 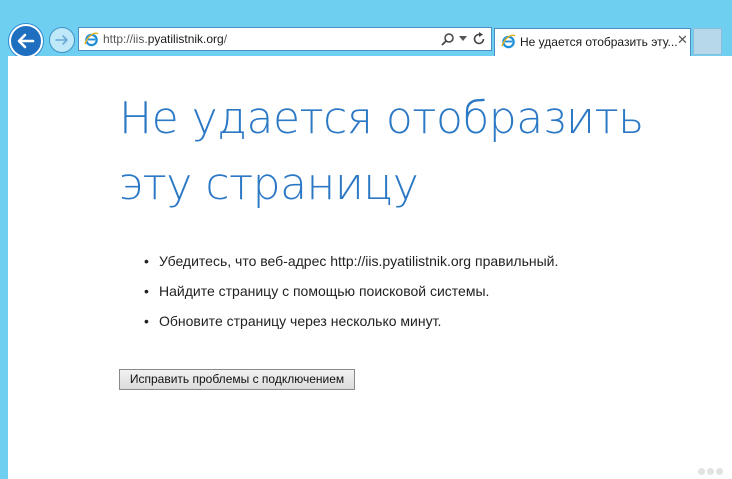 I want to click on forward-button, so click(x=62, y=40).